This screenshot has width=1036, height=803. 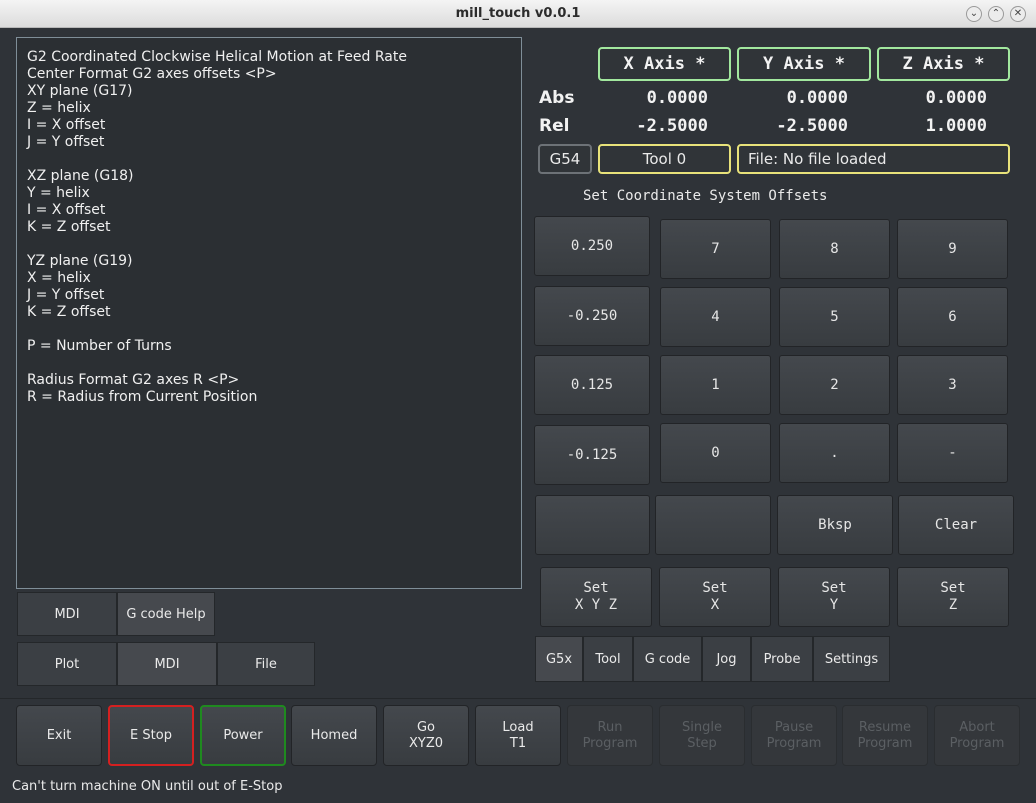 What do you see at coordinates (996, 14) in the screenshot?
I see `maximize-icon: ⌃` at bounding box center [996, 14].